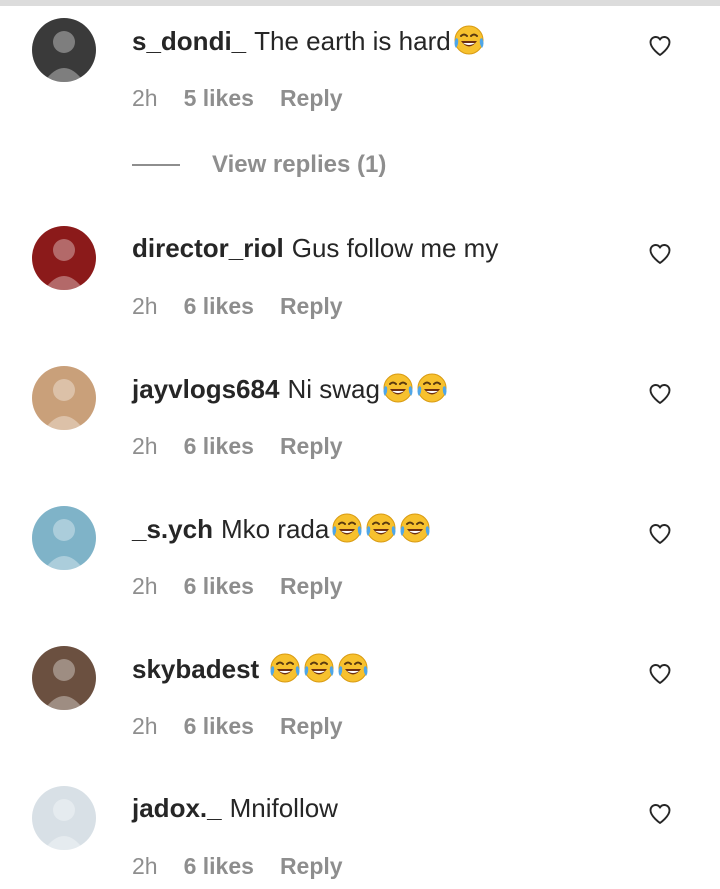 The width and height of the screenshot is (720, 889). What do you see at coordinates (275, 529) in the screenshot?
I see `comment-text: Mko rada` at bounding box center [275, 529].